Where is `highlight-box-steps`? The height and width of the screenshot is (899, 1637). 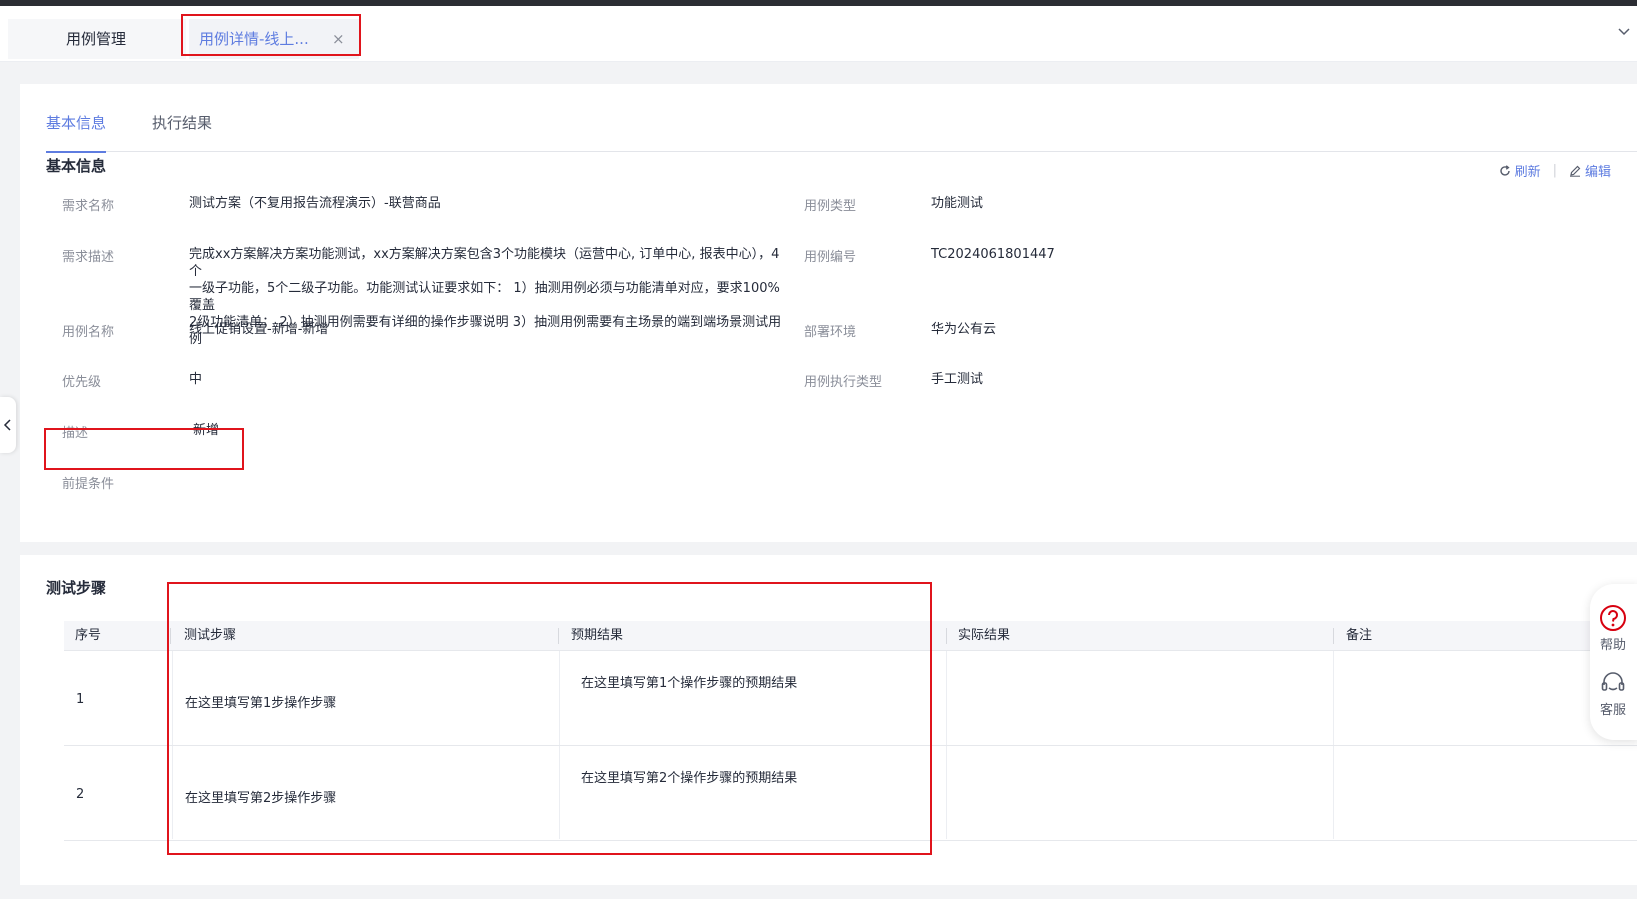 highlight-box-steps is located at coordinates (549, 718).